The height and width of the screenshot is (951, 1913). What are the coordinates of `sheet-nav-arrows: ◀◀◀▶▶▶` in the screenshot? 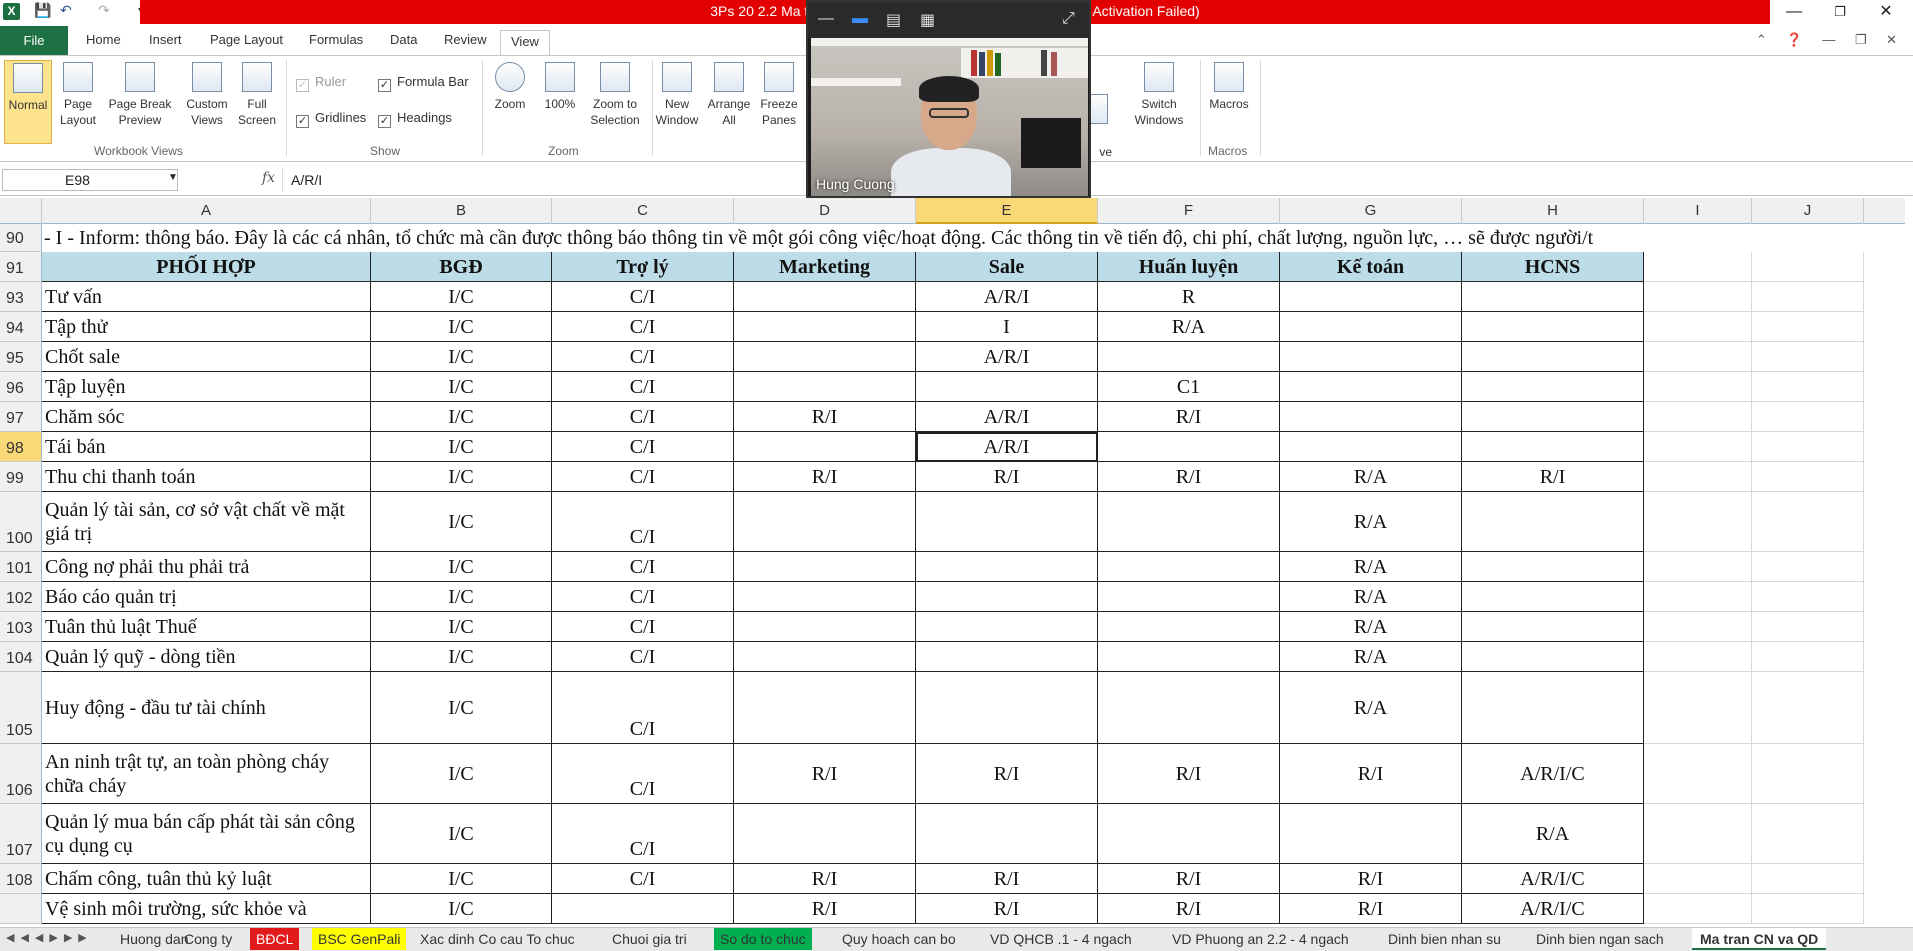 It's located at (49, 937).